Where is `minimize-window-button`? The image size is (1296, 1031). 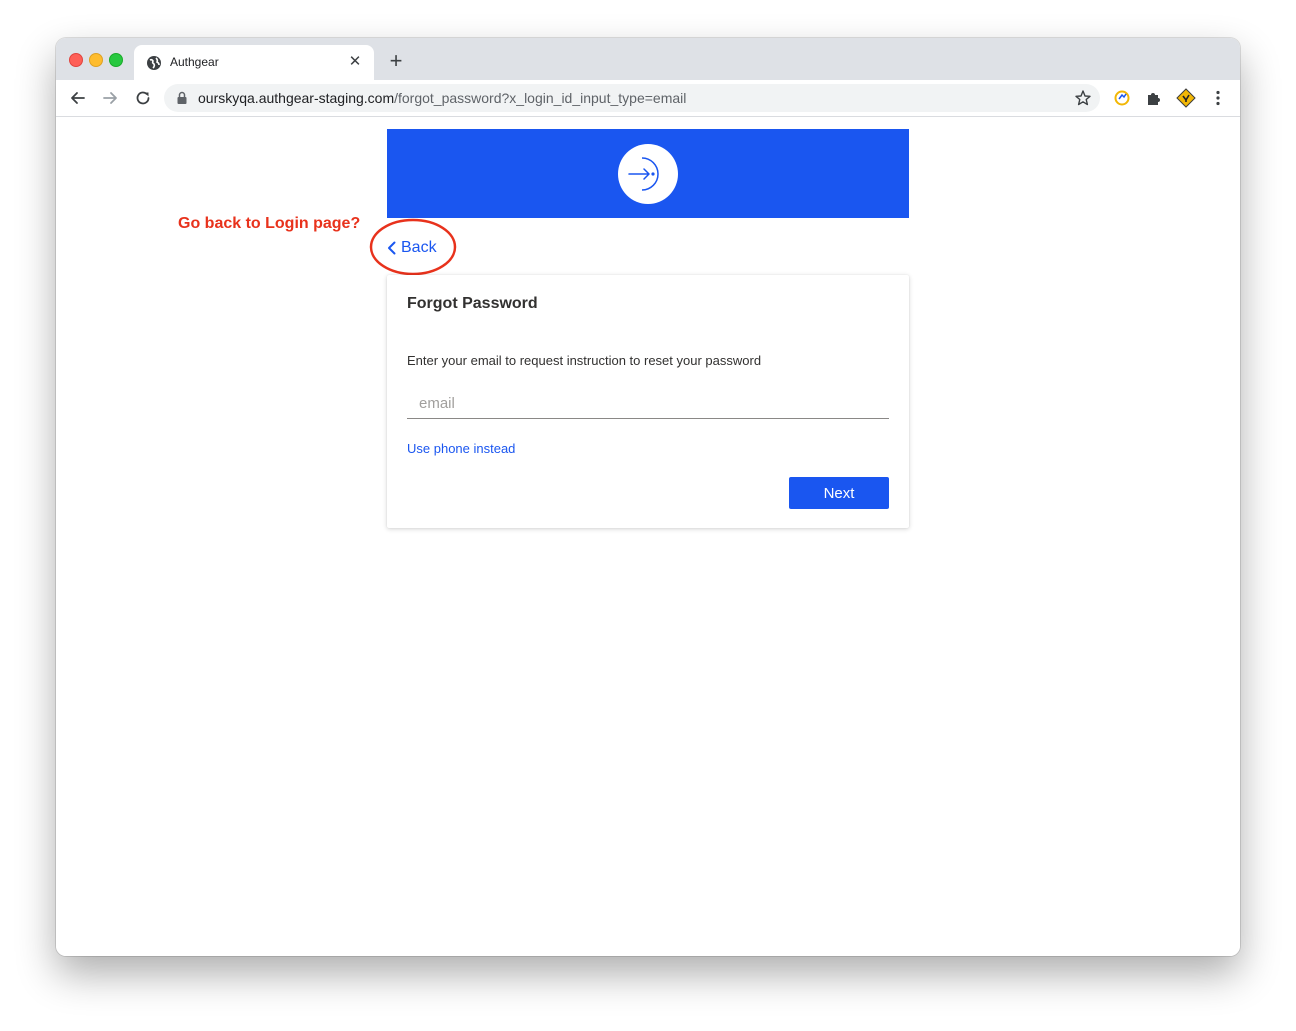 minimize-window-button is located at coordinates (96, 60).